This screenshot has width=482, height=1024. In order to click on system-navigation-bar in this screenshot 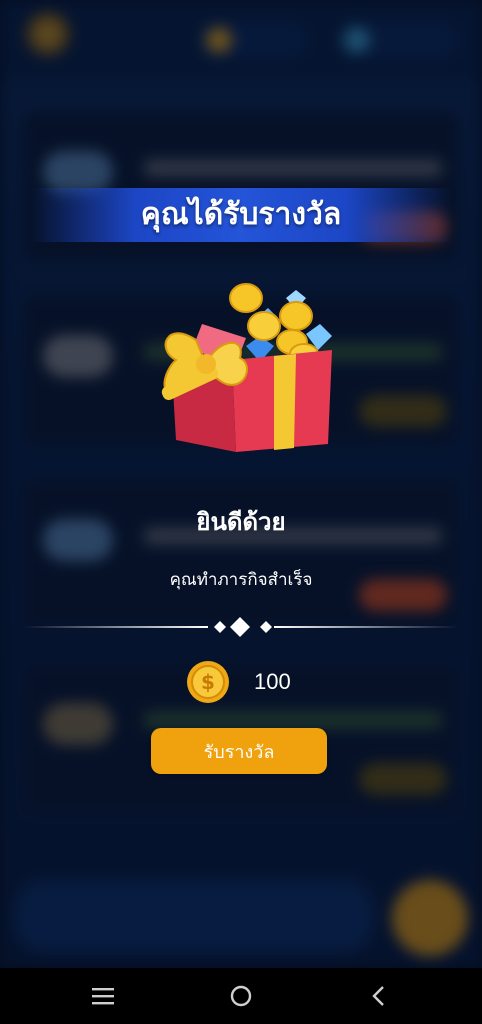, I will do `click(241, 996)`.